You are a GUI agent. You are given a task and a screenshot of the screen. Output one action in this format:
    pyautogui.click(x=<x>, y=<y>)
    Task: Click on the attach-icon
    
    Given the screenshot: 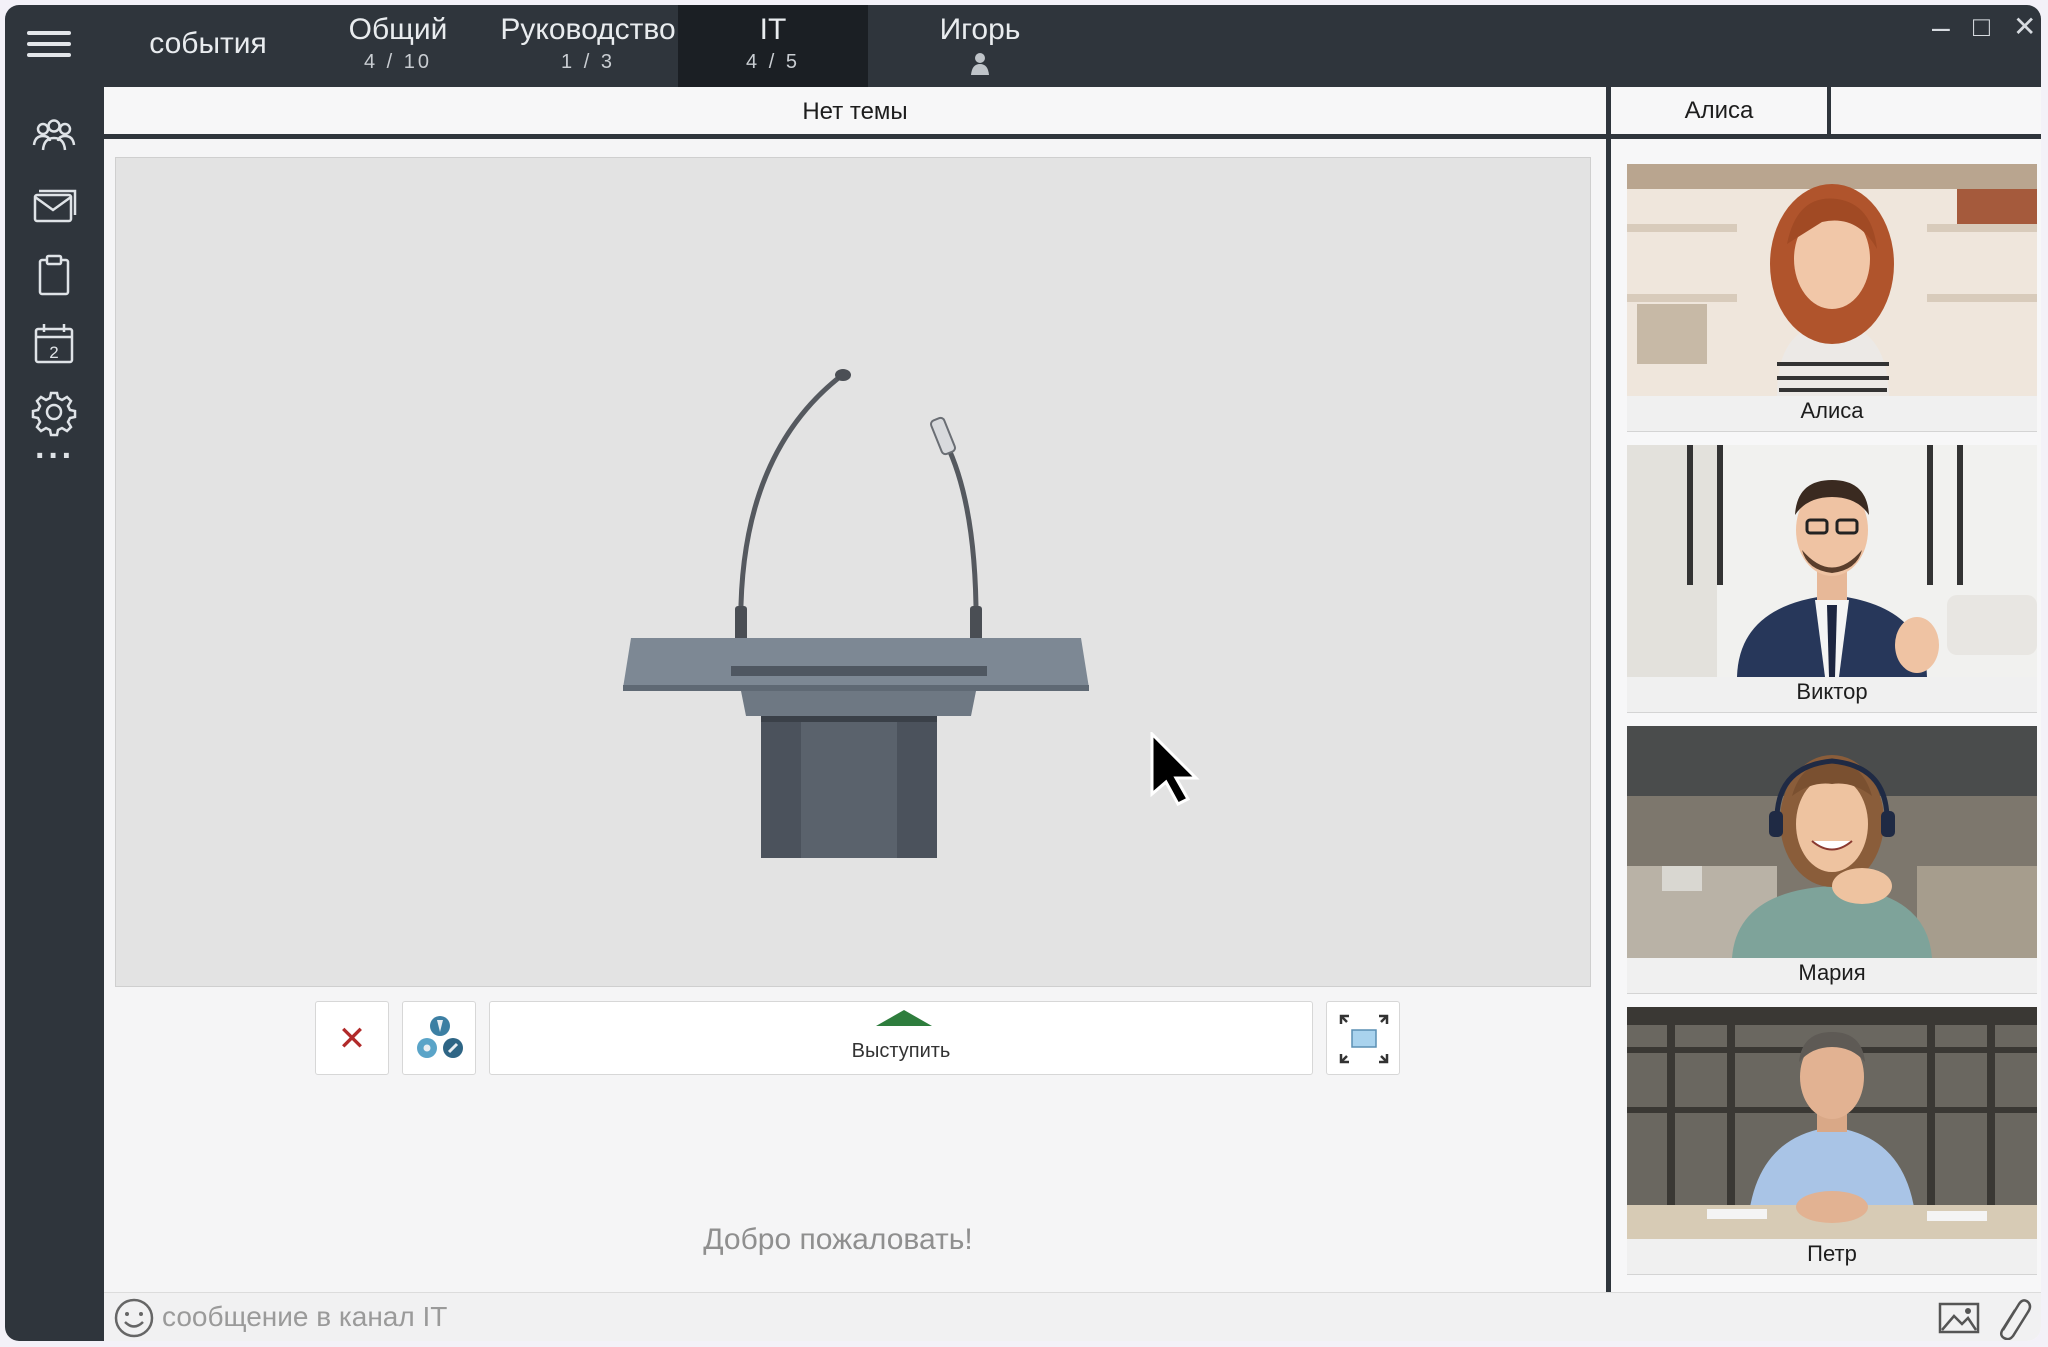 What is the action you would take?
    pyautogui.click(x=2011, y=1318)
    